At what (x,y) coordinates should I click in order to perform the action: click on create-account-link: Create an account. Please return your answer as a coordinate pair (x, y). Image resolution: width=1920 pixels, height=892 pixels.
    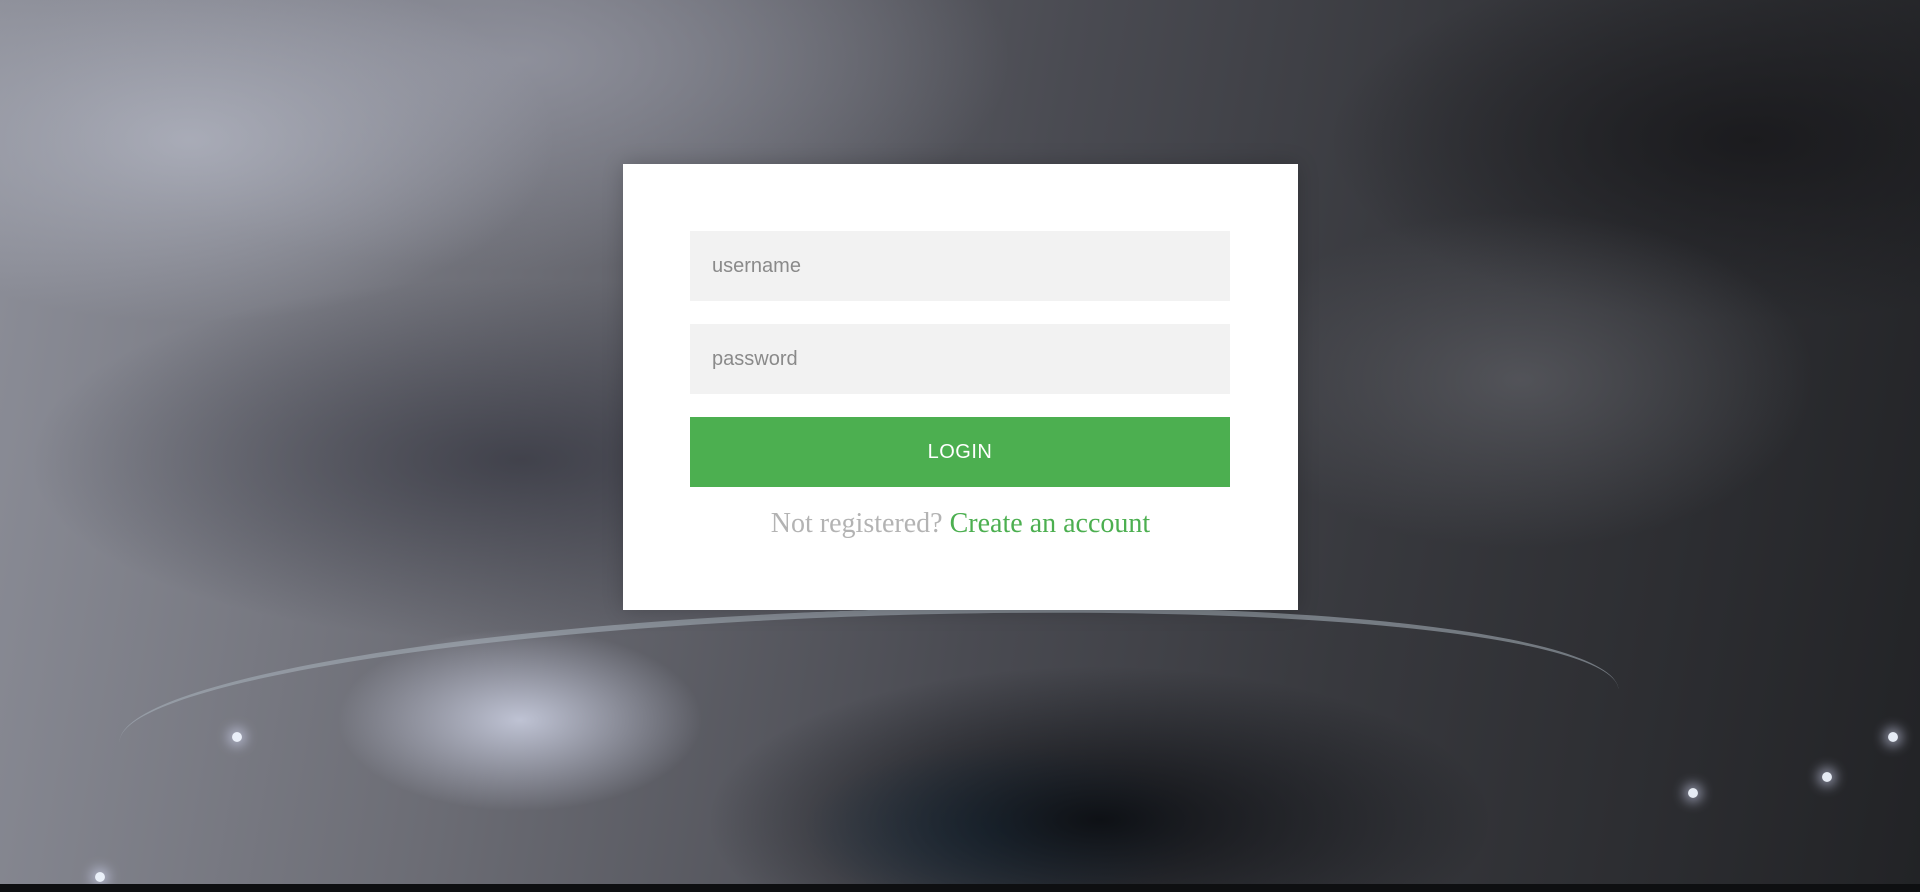
    Looking at the image, I should click on (1050, 523).